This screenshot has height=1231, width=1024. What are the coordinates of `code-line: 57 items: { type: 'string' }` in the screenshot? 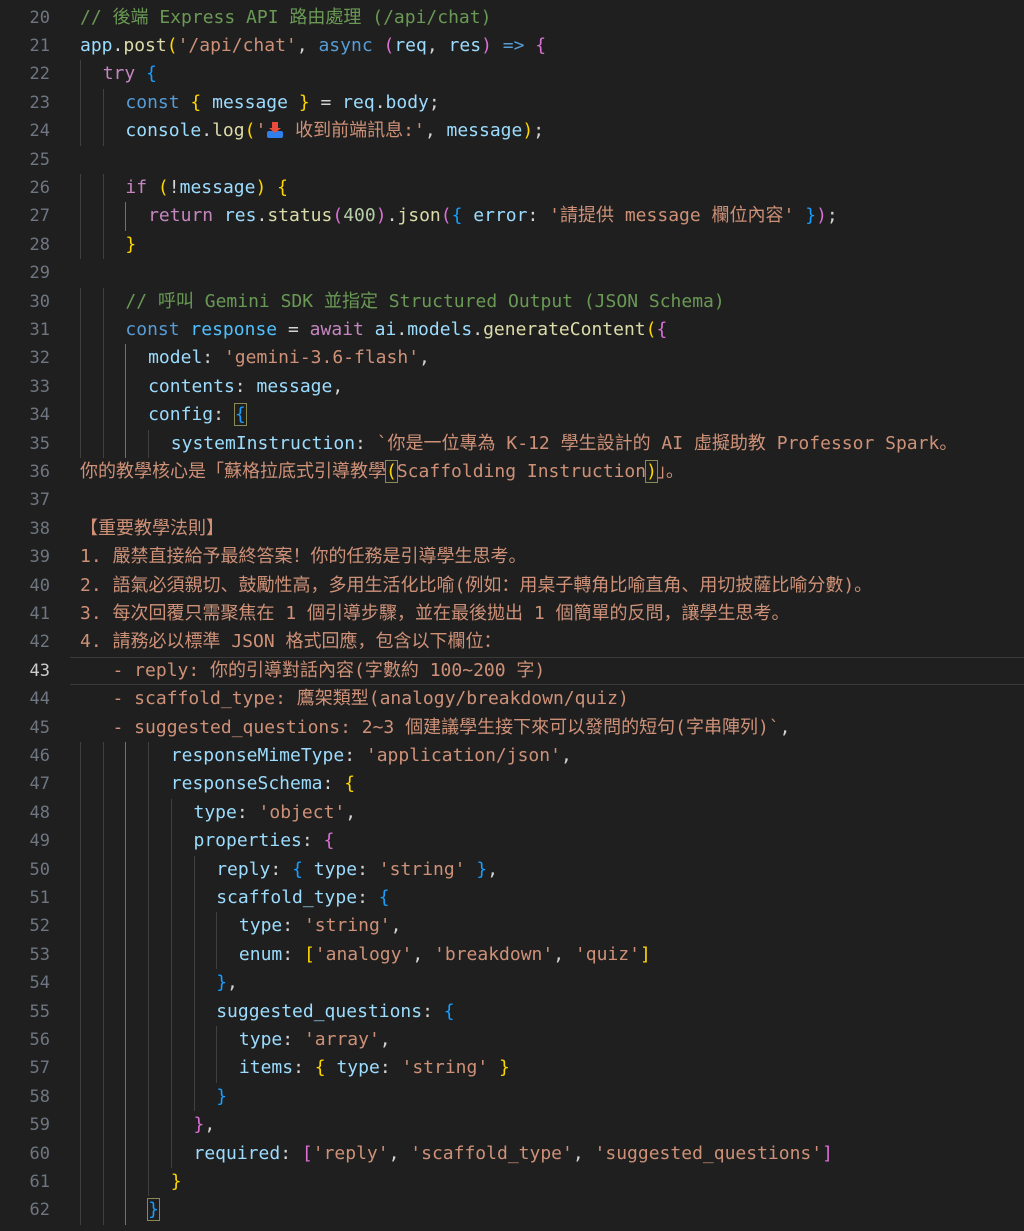 It's located at (512, 1068).